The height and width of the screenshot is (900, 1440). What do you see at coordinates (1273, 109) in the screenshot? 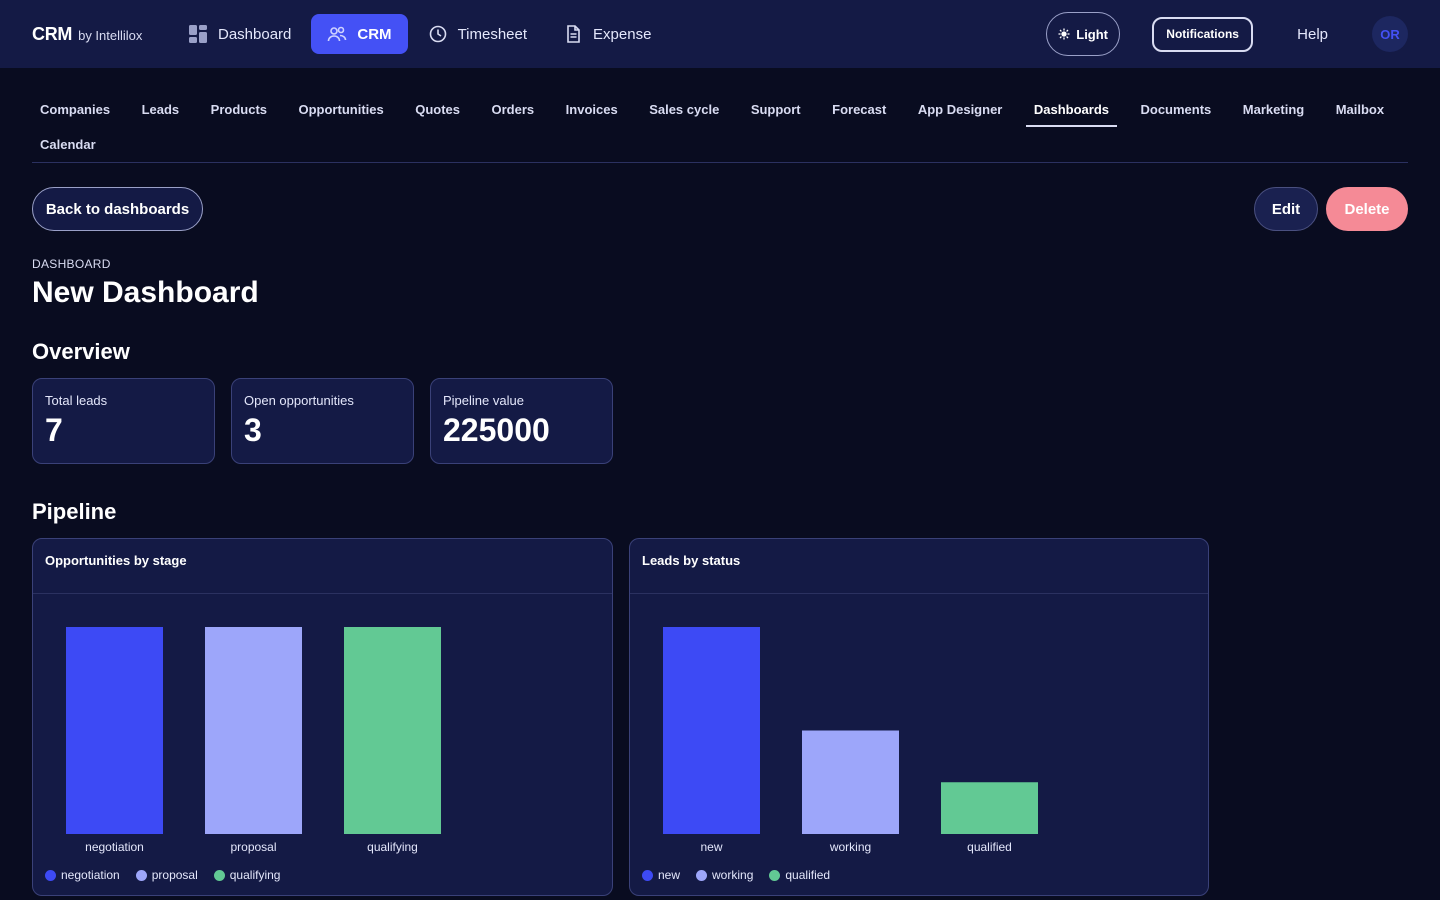
I see `subnav-item-marketing: Marketing` at bounding box center [1273, 109].